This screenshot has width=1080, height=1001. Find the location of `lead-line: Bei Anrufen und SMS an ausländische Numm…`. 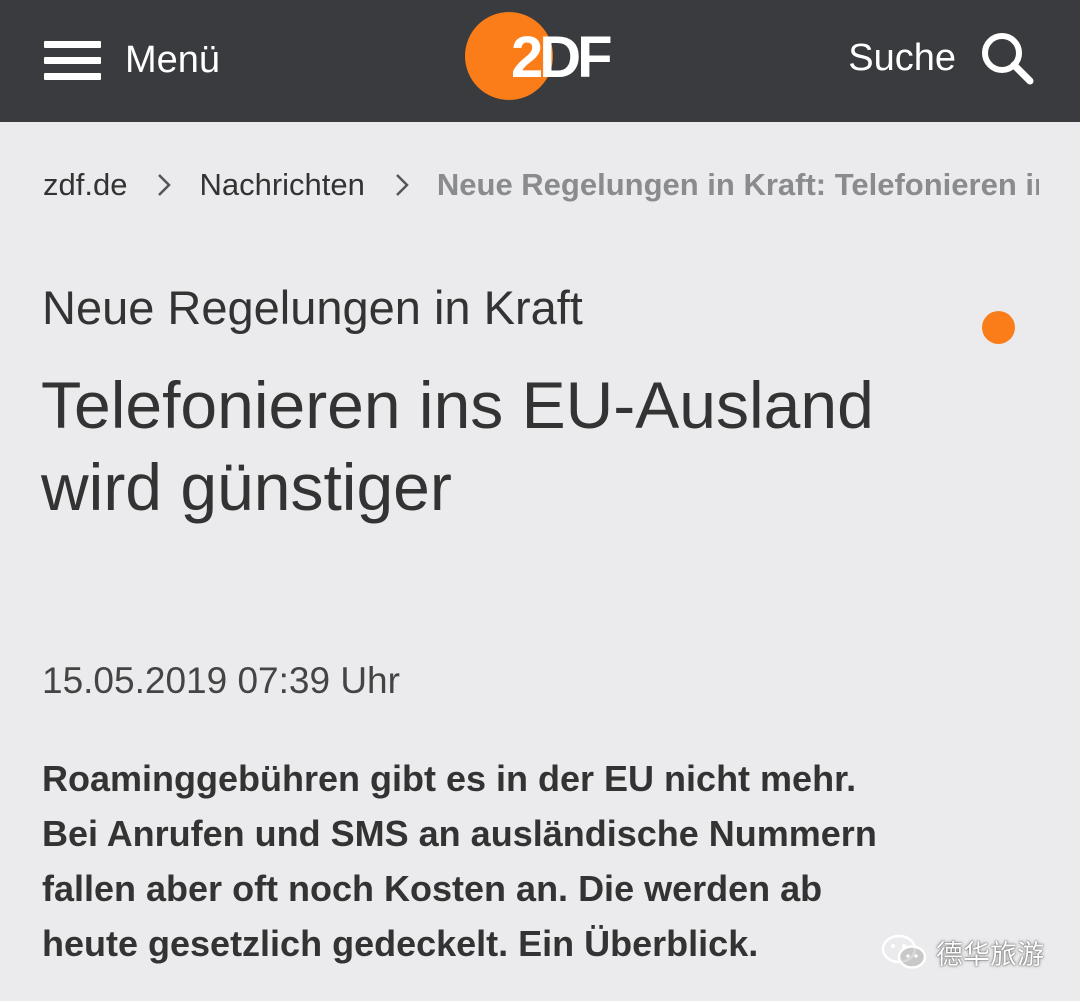

lead-line: Bei Anrufen und SMS an ausländische Numm… is located at coordinates (459, 833).